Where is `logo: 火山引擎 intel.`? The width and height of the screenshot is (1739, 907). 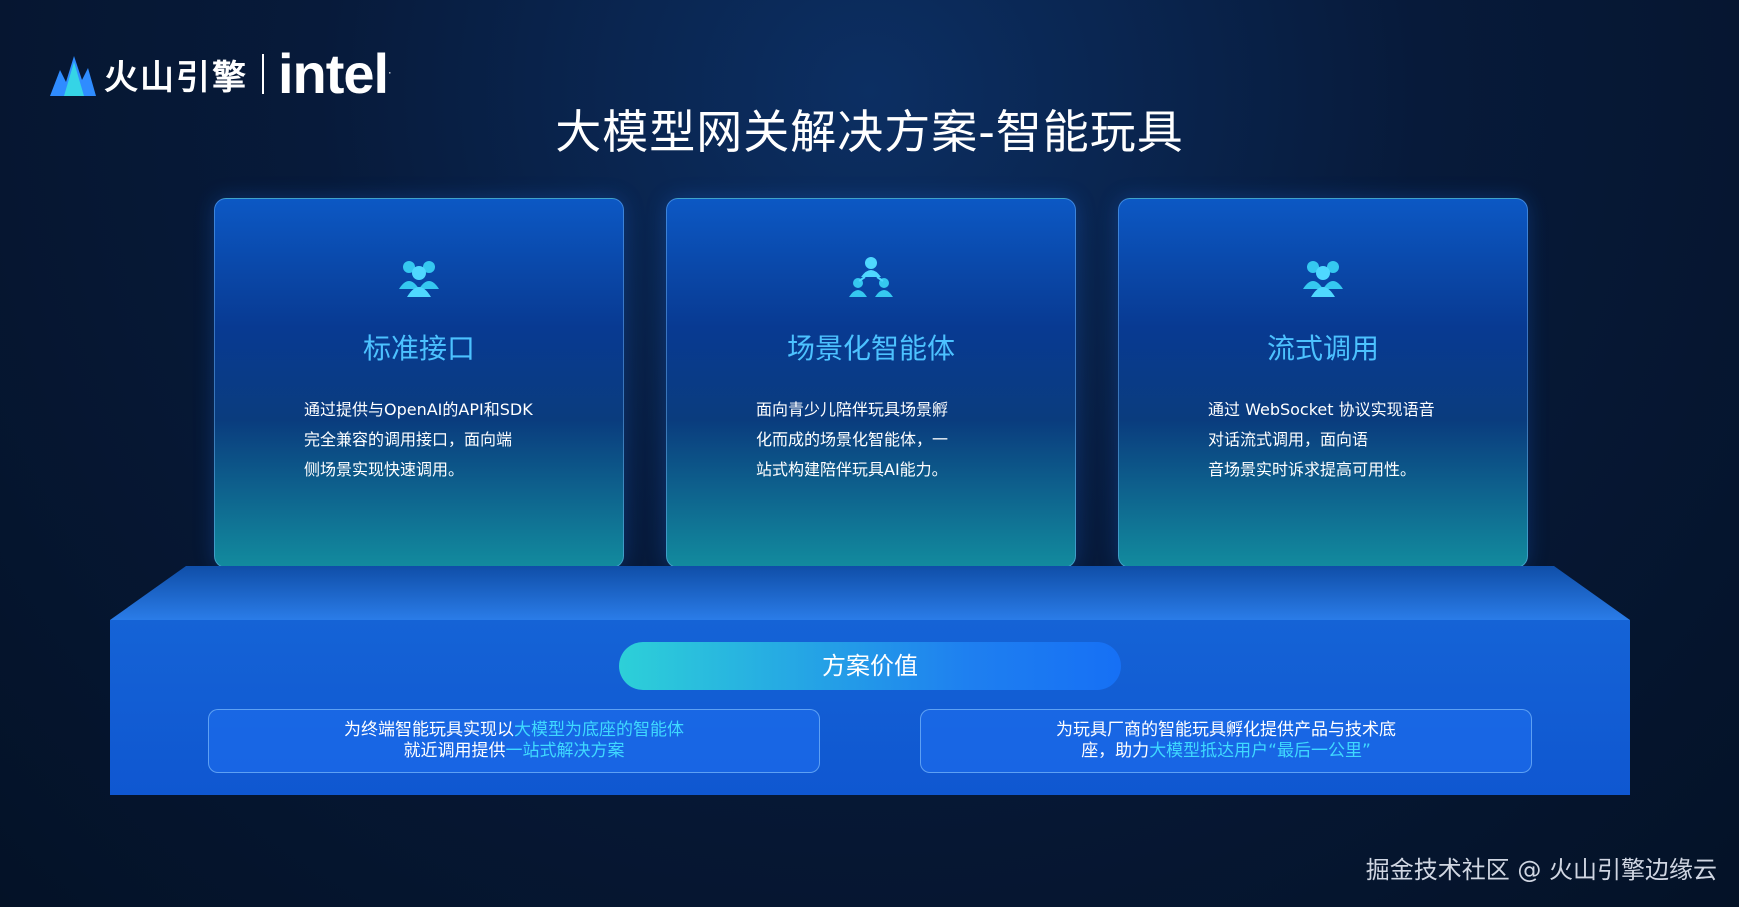
logo: 火山引擎 intel. is located at coordinates (221, 73).